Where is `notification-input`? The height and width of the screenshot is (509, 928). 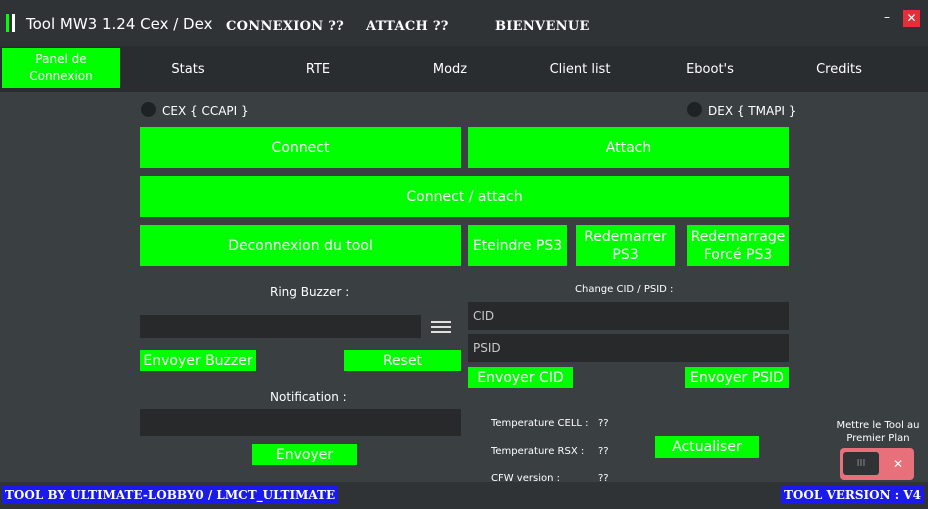 notification-input is located at coordinates (300, 422).